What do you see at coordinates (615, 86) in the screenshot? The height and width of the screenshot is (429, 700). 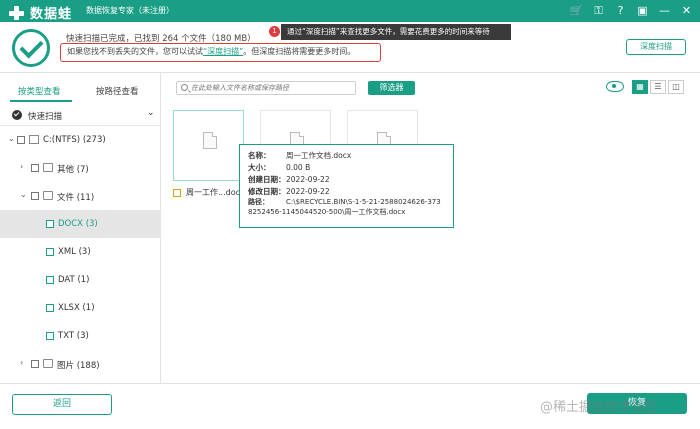 I see `eye-icon` at bounding box center [615, 86].